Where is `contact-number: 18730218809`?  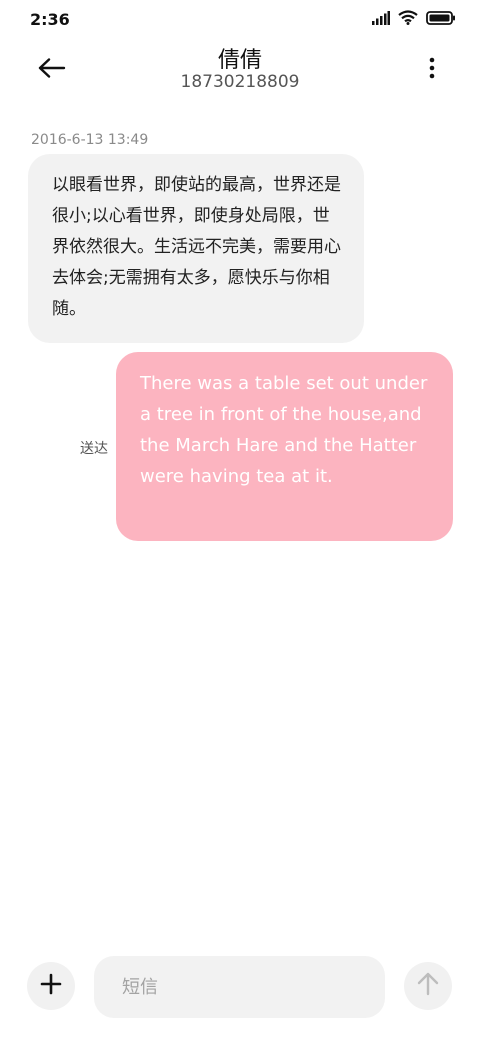
contact-number: 18730218809 is located at coordinates (240, 82).